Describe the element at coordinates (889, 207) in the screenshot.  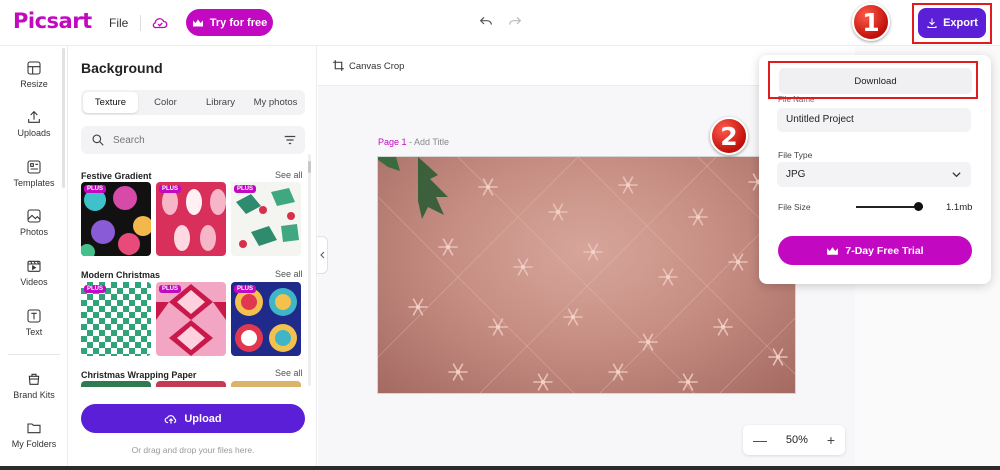
I see `file-size-slider-track` at that location.